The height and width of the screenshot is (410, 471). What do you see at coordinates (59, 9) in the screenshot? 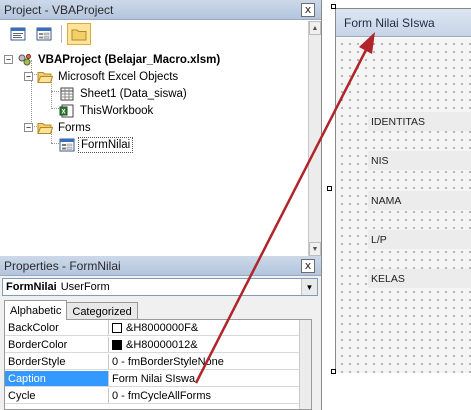
I see `project-explorer-title: Project - VBAProject` at bounding box center [59, 9].